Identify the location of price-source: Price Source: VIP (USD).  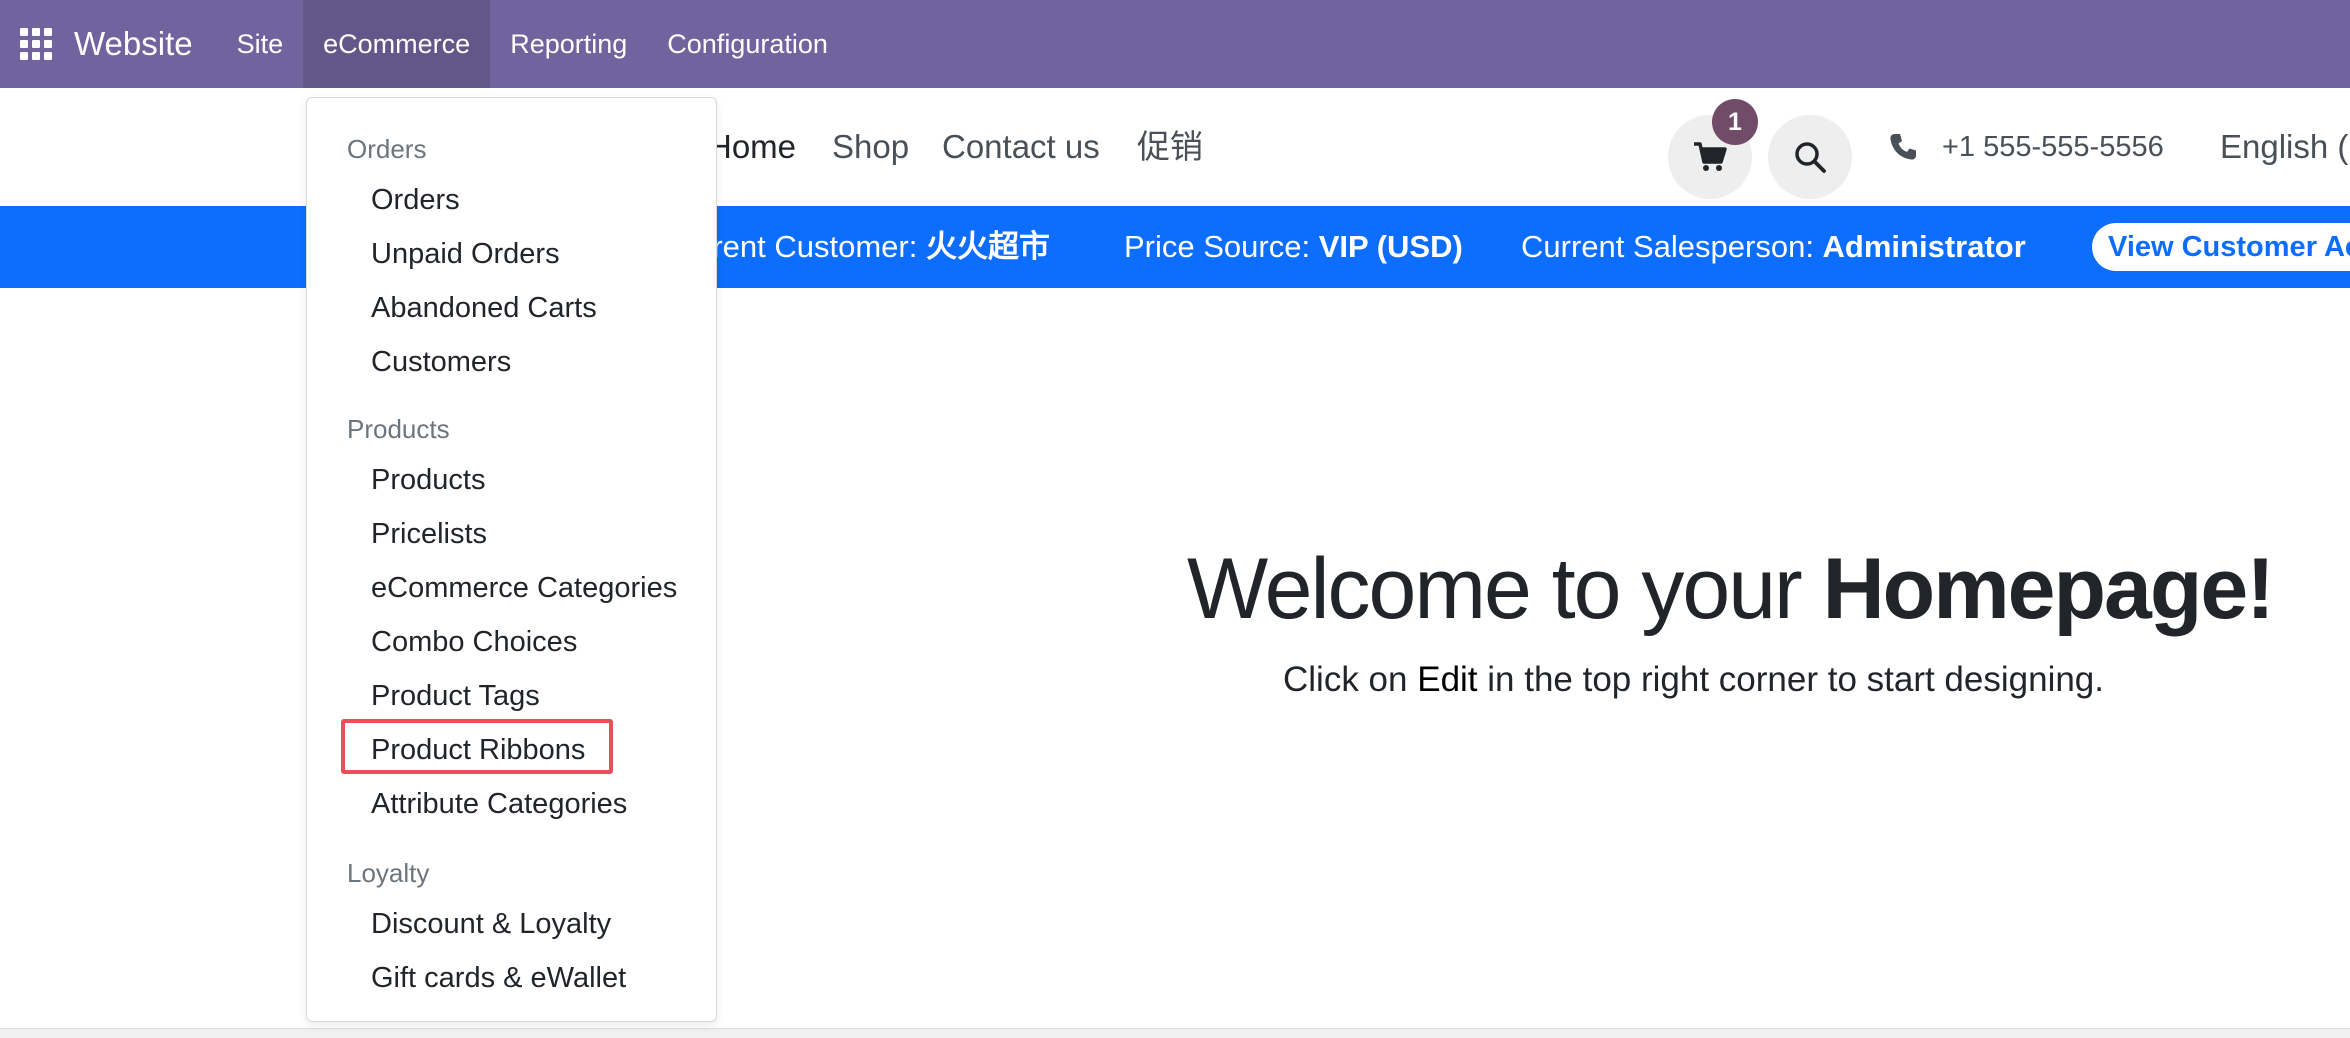
(1293, 247).